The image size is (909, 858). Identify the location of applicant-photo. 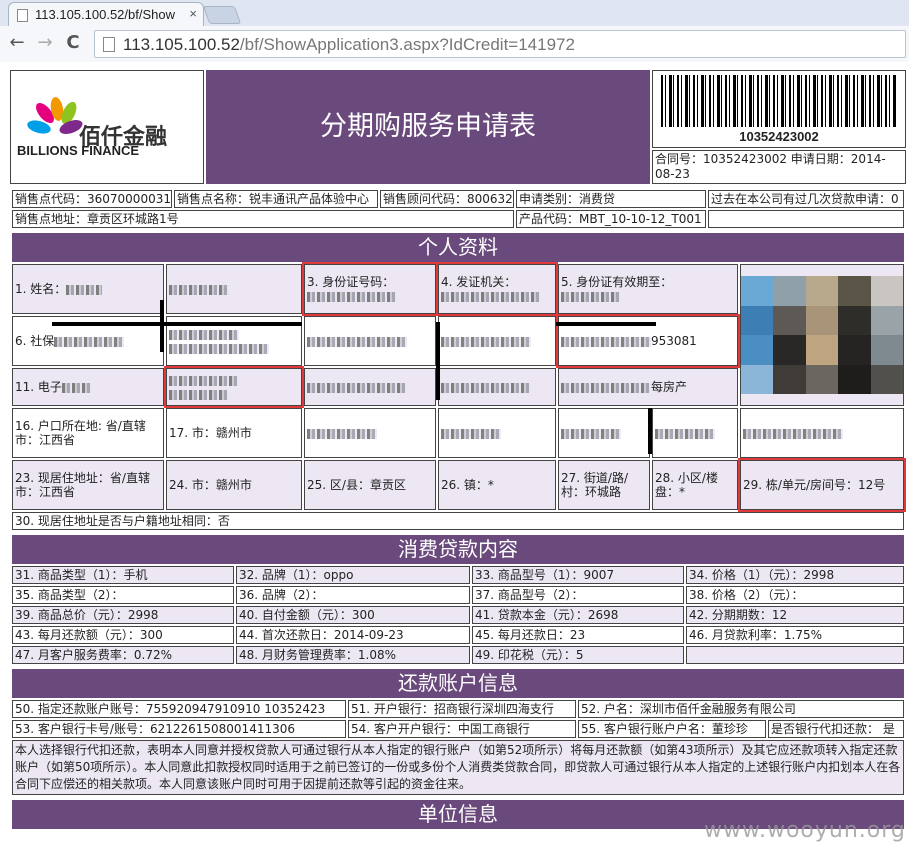
(822, 335).